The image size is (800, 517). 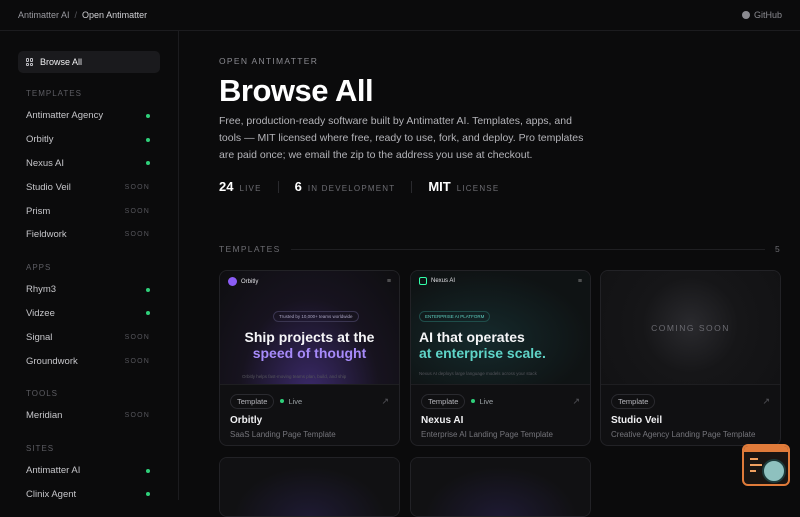 What do you see at coordinates (40, 140) in the screenshot?
I see `sidebar-item-label: Orbitly` at bounding box center [40, 140].